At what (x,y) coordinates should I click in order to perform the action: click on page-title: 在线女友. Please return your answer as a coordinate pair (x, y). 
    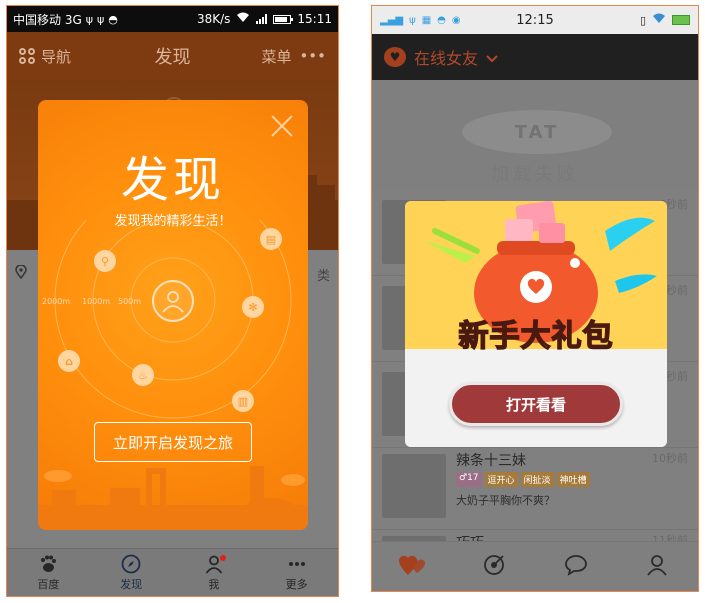
    Looking at the image, I should click on (446, 58).